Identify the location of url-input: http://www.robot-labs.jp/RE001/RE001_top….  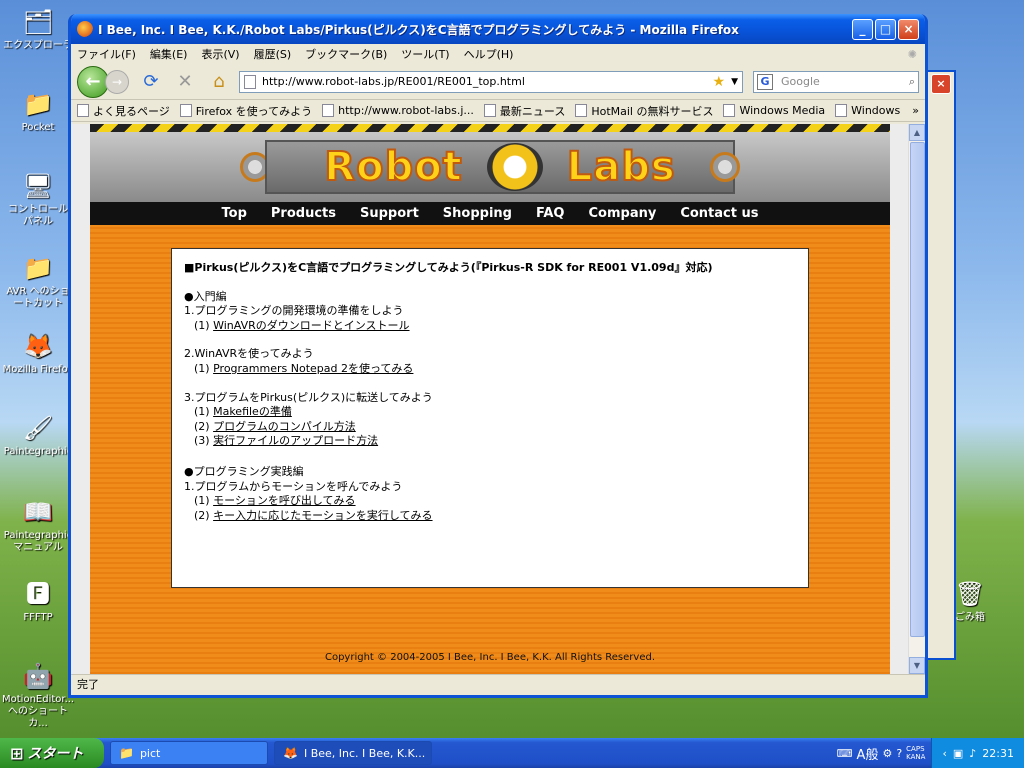
(487, 81).